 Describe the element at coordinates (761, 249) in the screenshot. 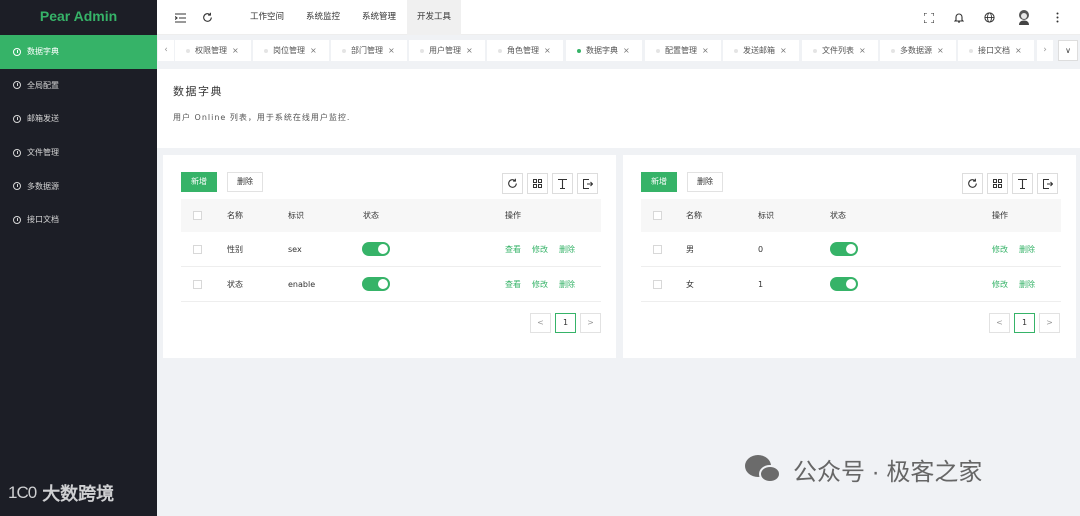

I see `row-key: 0` at that location.